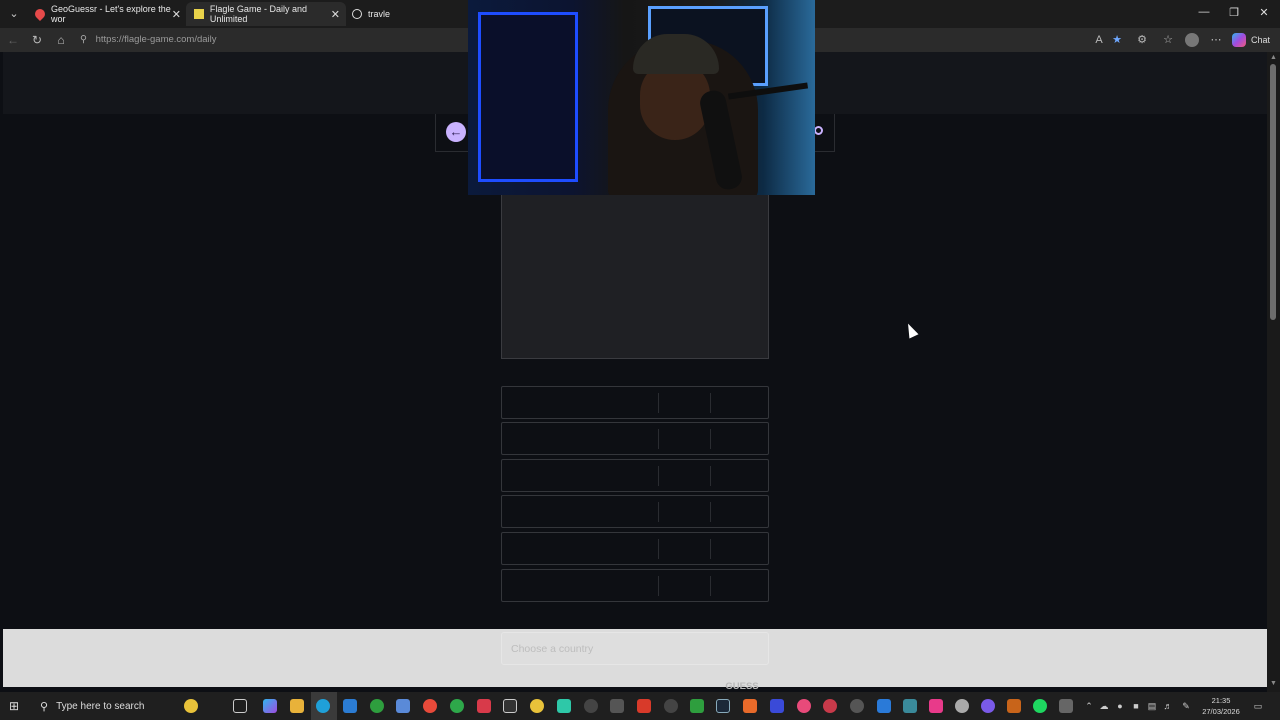  Describe the element at coordinates (1120, 706) in the screenshot. I see `microphone-icon: ●` at that location.